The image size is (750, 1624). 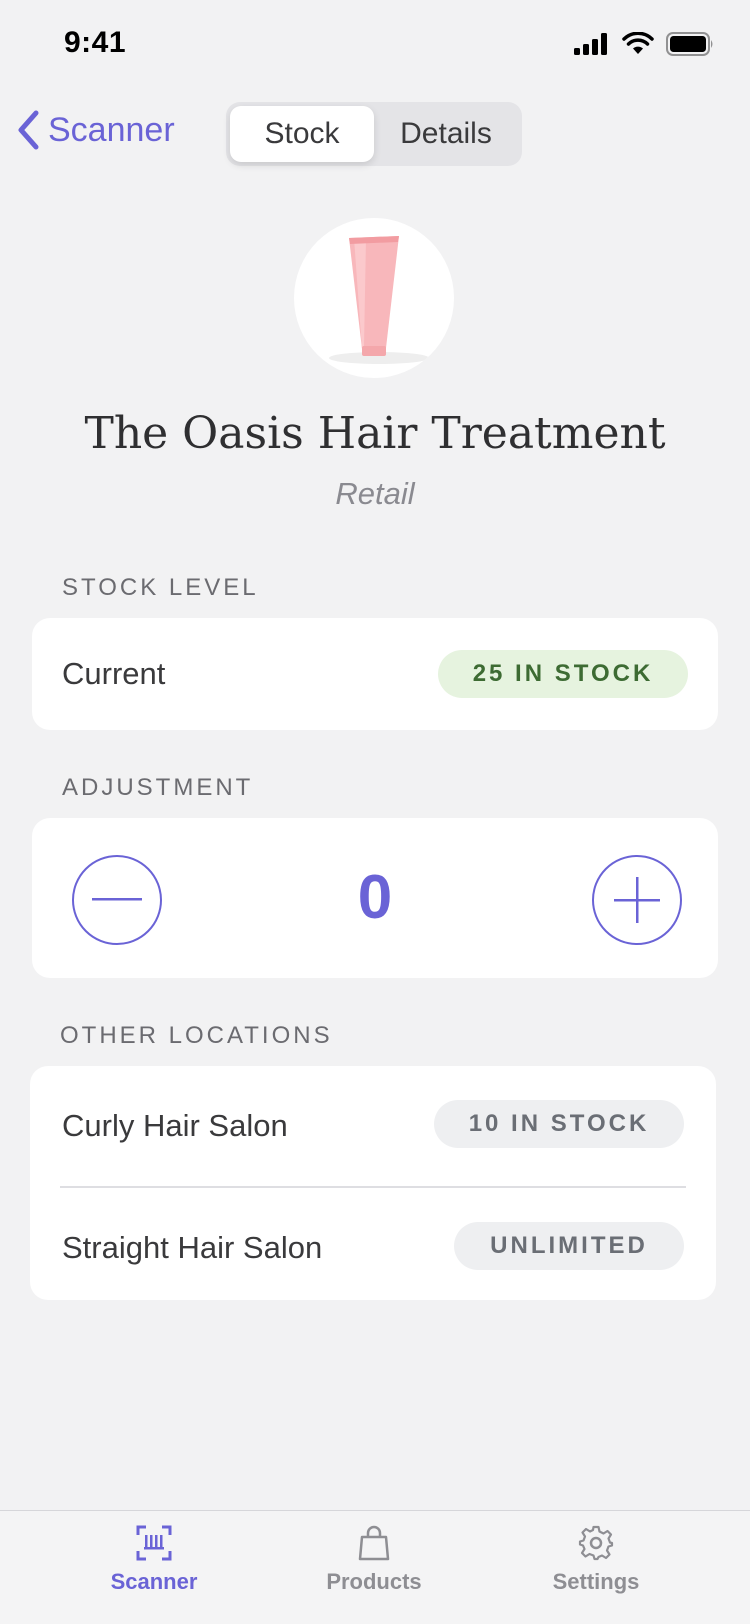 I want to click on tab-bar: Scanner Products Settings, so click(x=375, y=1567).